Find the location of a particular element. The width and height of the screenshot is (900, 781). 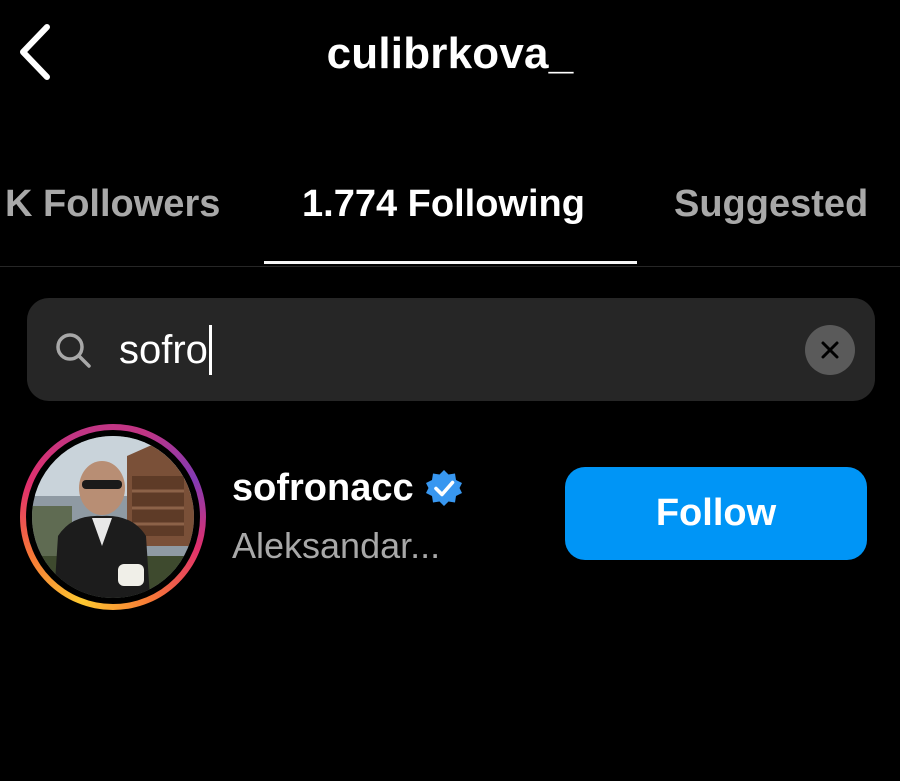

story-ring is located at coordinates (113, 517).